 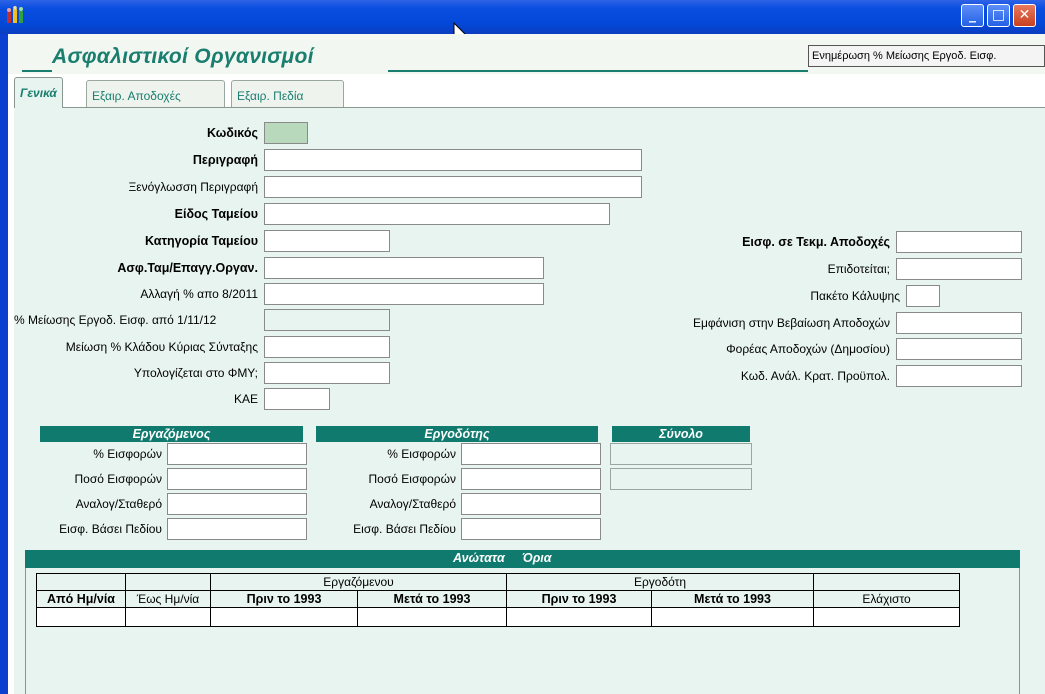 I want to click on employee-field-based-input, so click(x=237, y=529).